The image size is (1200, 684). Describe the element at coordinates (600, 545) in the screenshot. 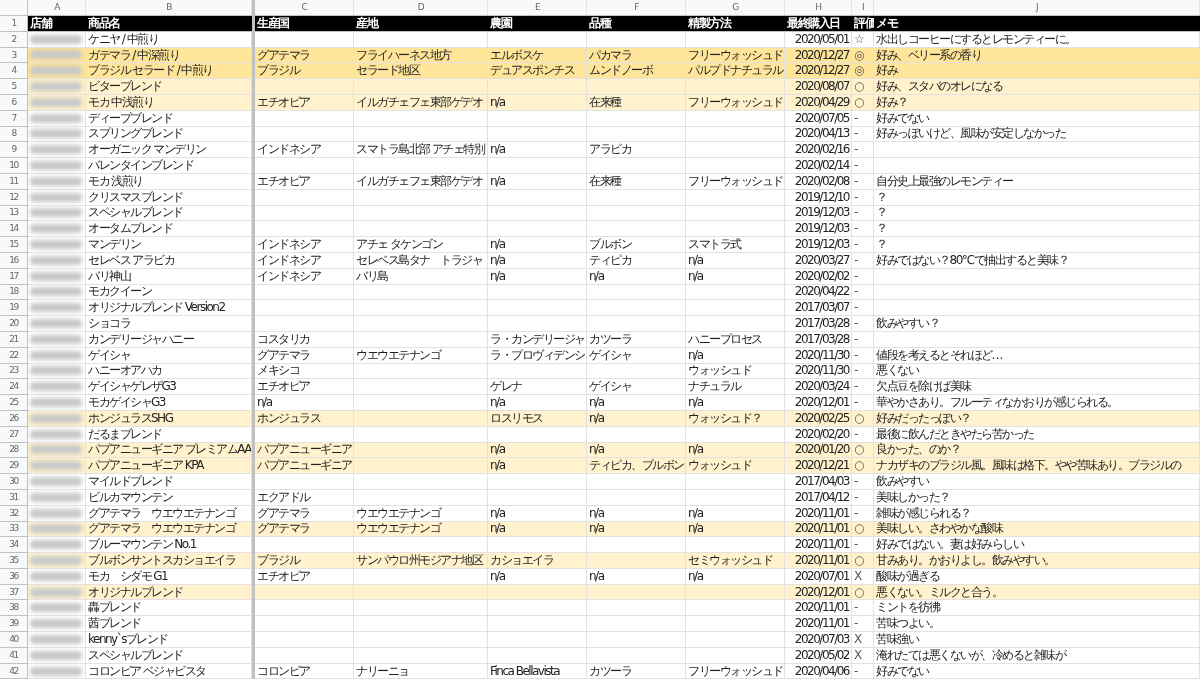

I see `table-row: 34 ブルーマウンテン No.1 2020/11/01 - 好みではない。妻は好みらしい` at that location.